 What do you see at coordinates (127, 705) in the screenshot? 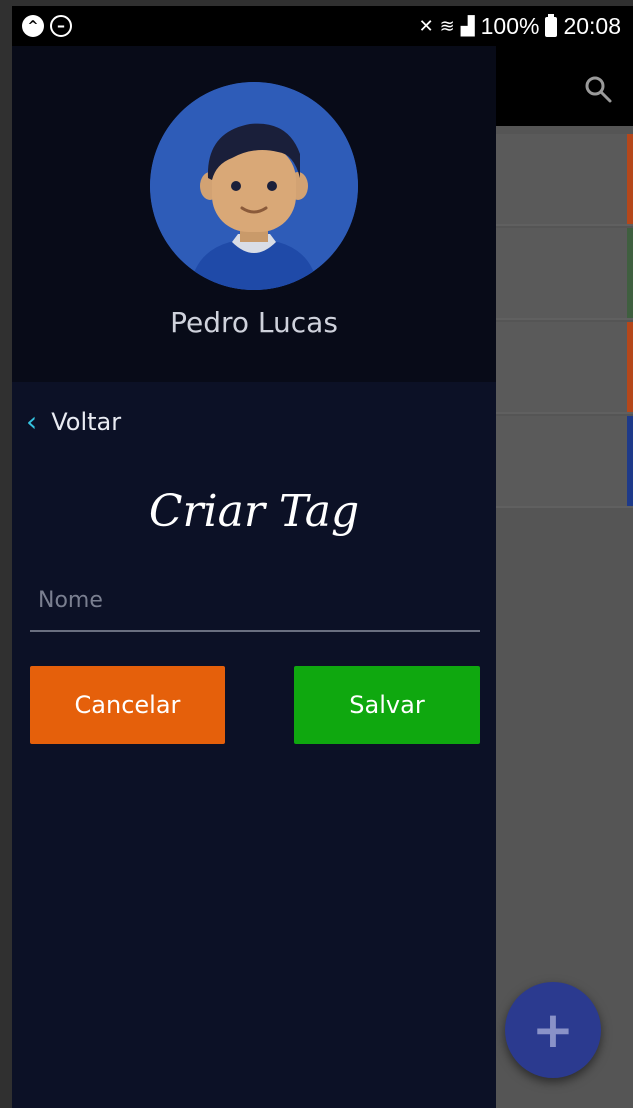
I see `cancel-button: Cancelar` at bounding box center [127, 705].